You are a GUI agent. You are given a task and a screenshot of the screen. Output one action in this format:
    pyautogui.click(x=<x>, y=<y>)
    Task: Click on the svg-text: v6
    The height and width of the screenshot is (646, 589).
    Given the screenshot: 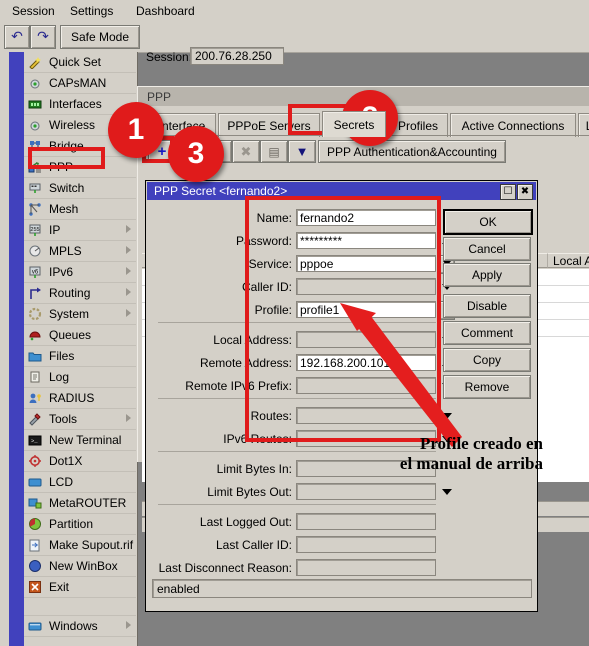 What is the action you would take?
    pyautogui.click(x=35, y=273)
    